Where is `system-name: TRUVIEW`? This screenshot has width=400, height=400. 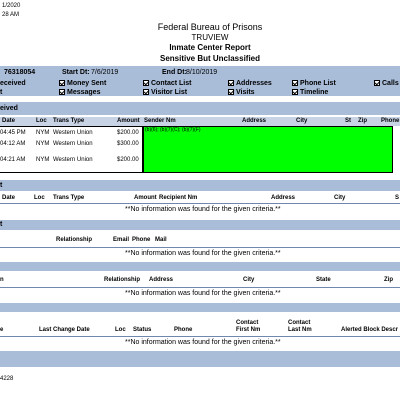 system-name: TRUVIEW is located at coordinates (210, 37).